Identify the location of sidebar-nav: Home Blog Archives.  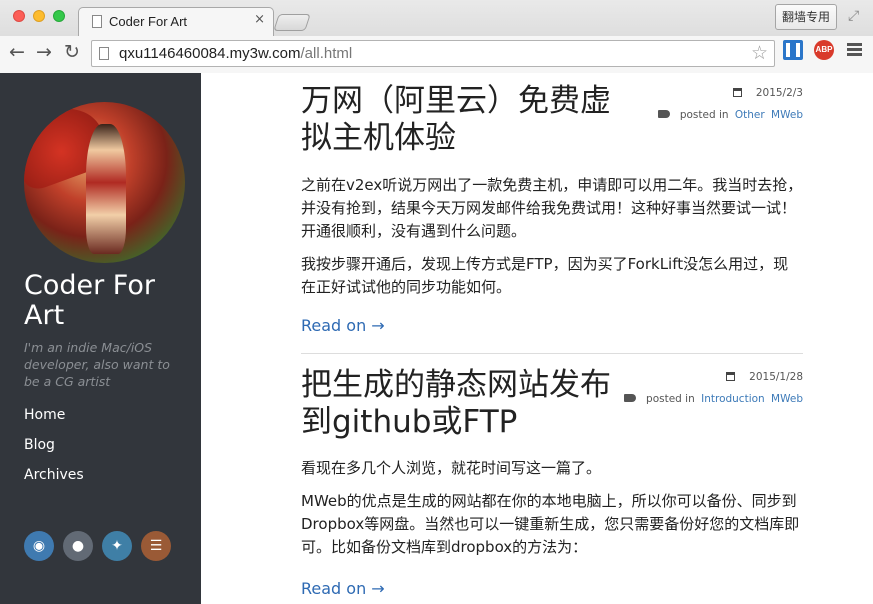
(54, 450).